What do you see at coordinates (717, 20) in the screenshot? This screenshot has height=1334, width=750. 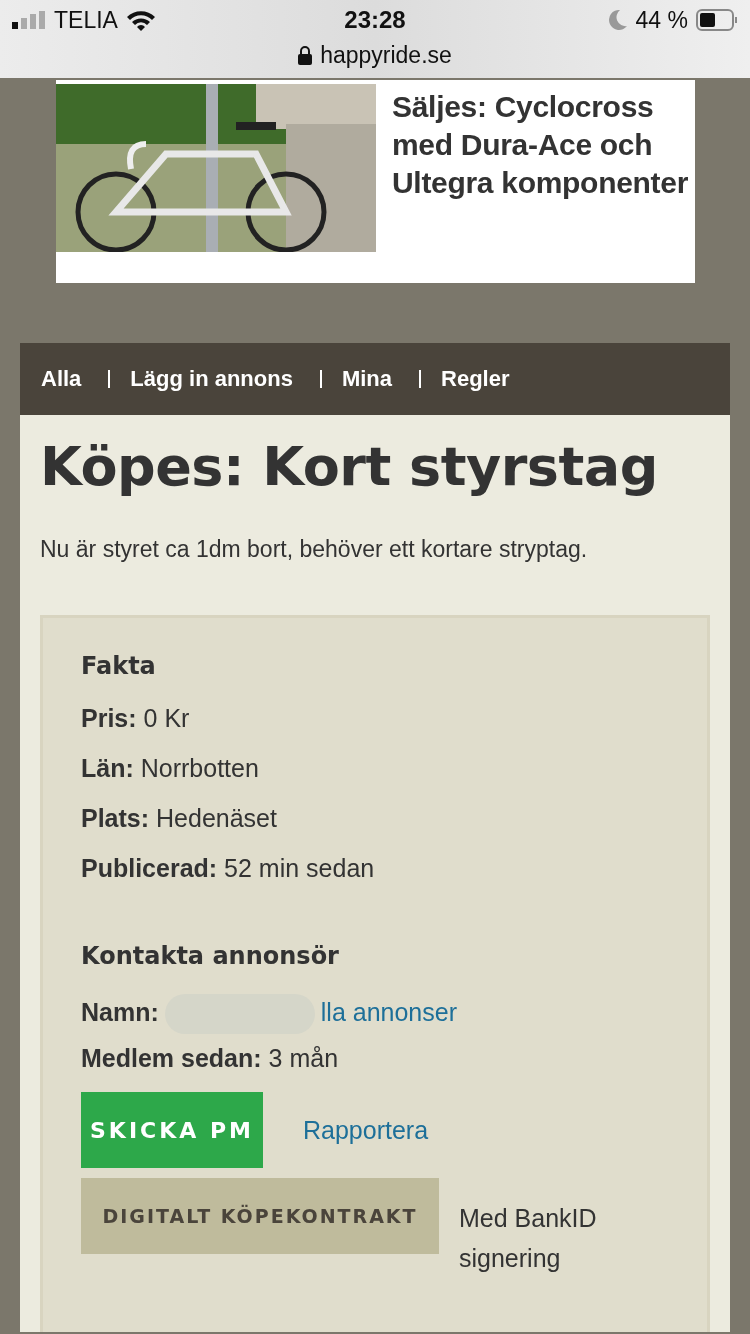 I see `battery-icon` at bounding box center [717, 20].